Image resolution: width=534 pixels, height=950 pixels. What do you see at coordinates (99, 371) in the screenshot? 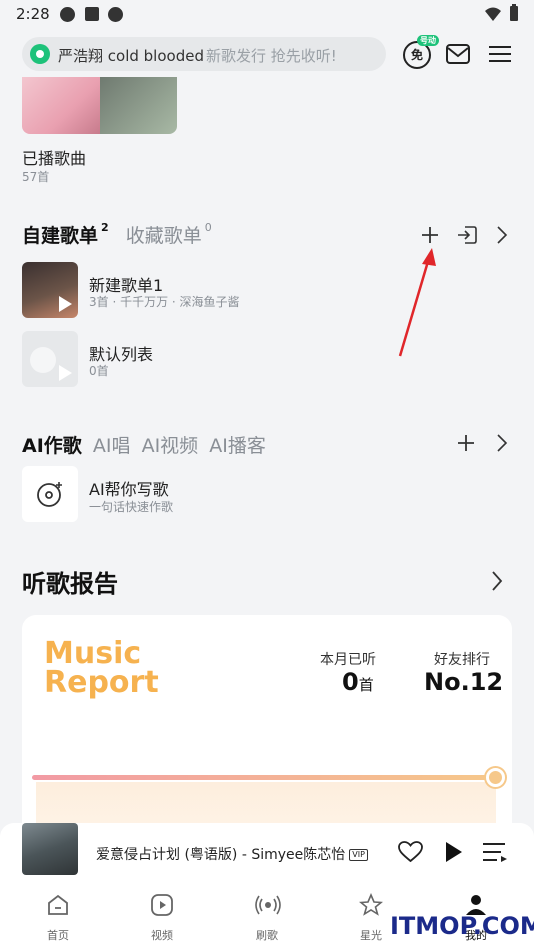
I see `playlist-sub: 0首` at bounding box center [99, 371].